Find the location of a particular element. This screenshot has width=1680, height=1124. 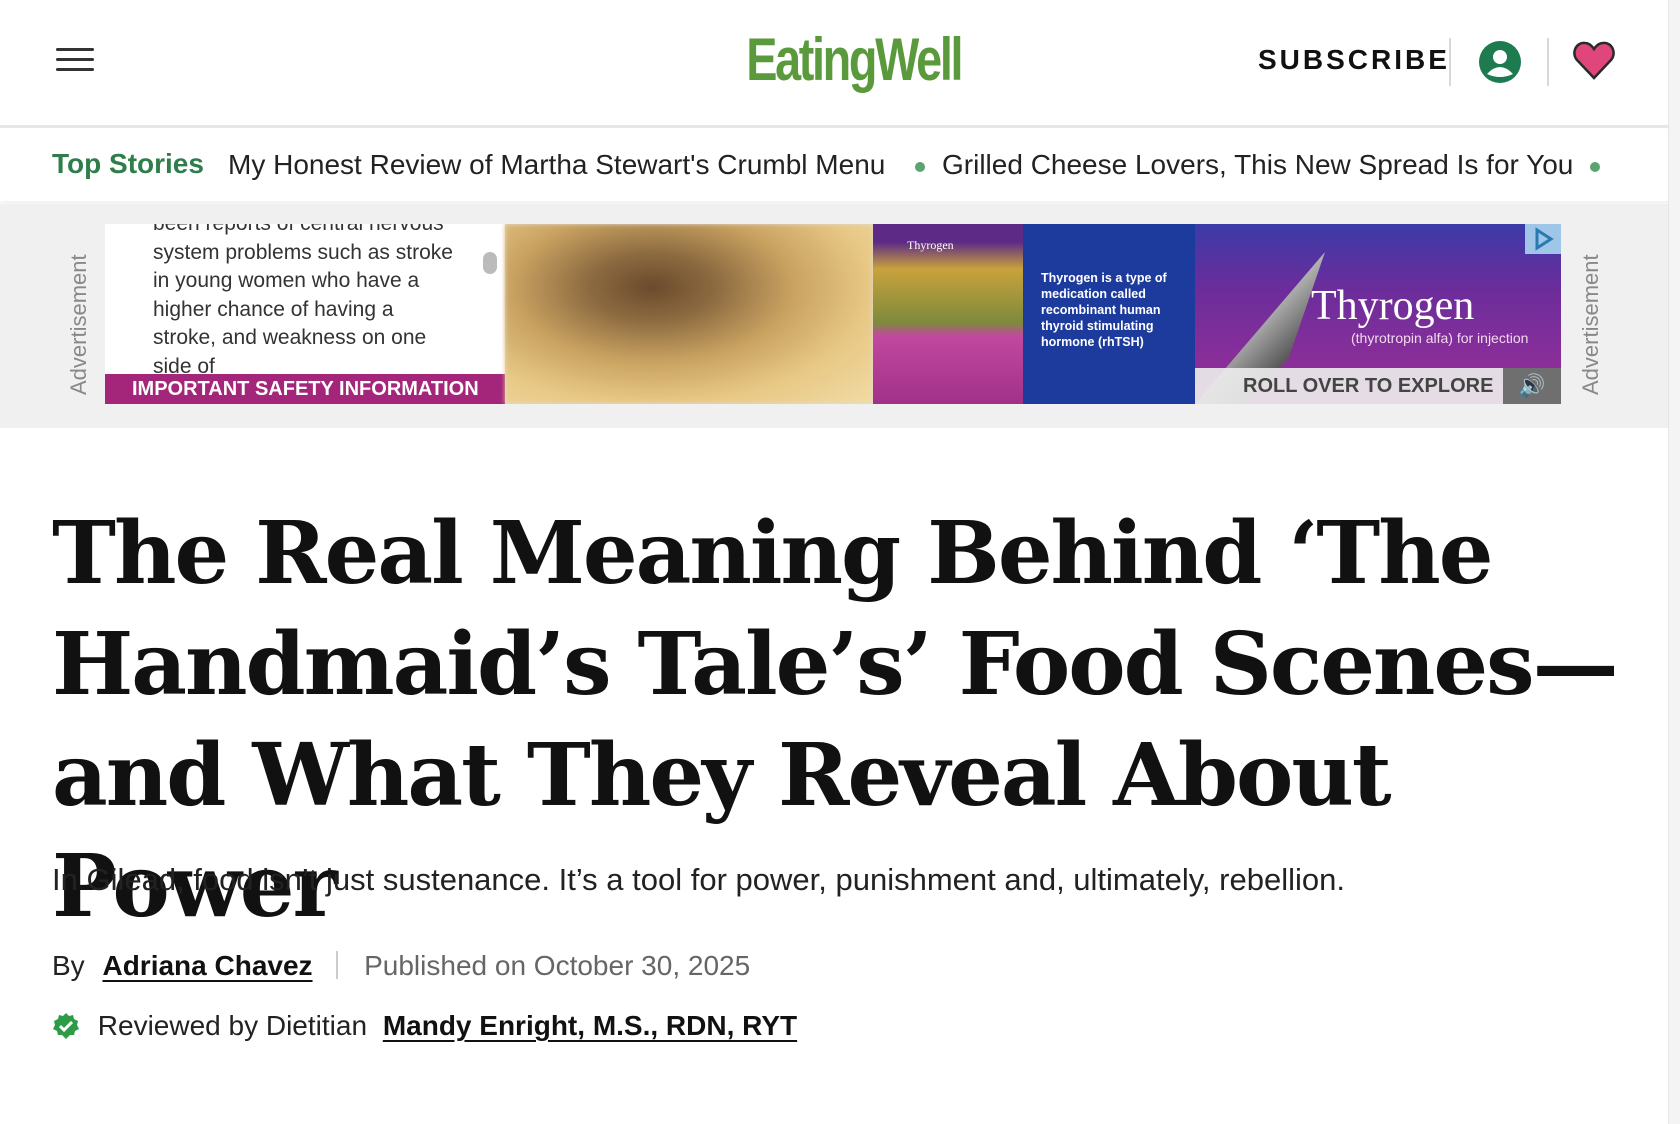

heart-icon is located at coordinates (1594, 60).